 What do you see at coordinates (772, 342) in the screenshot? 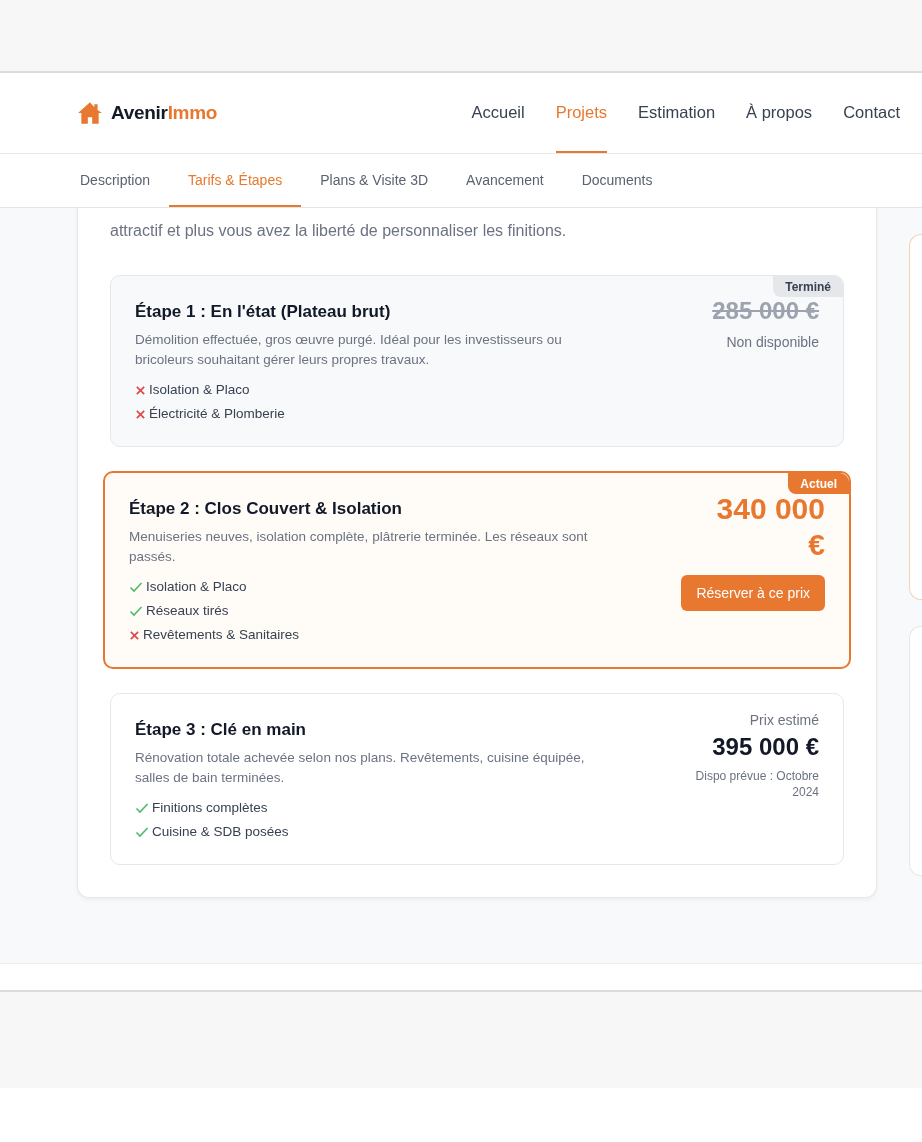
I see `availability-note: Non disponible` at bounding box center [772, 342].